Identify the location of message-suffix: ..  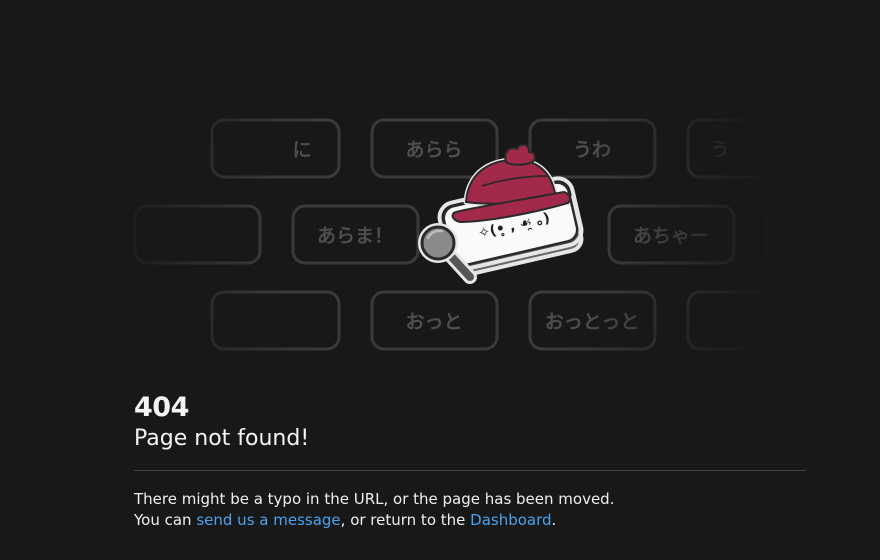
(554, 520).